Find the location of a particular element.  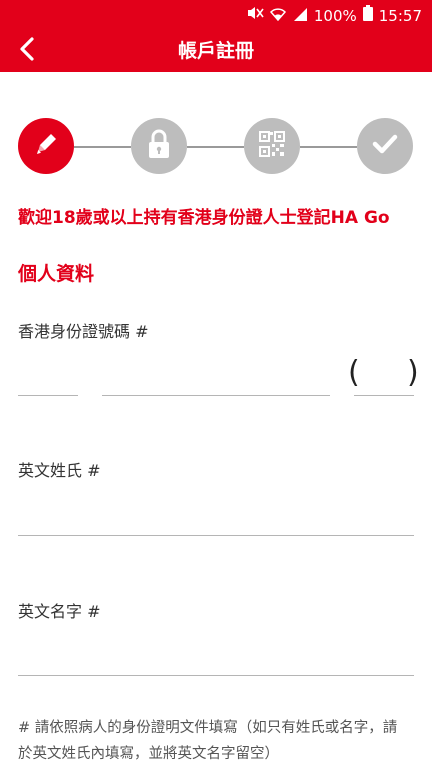

page-title: 帳戶註冊 is located at coordinates (215, 51).